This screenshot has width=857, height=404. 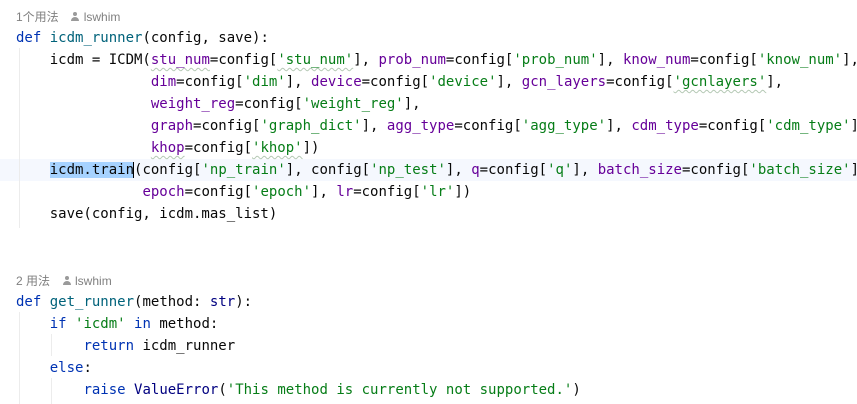 I want to click on code-text: method:, so click(x=184, y=324).